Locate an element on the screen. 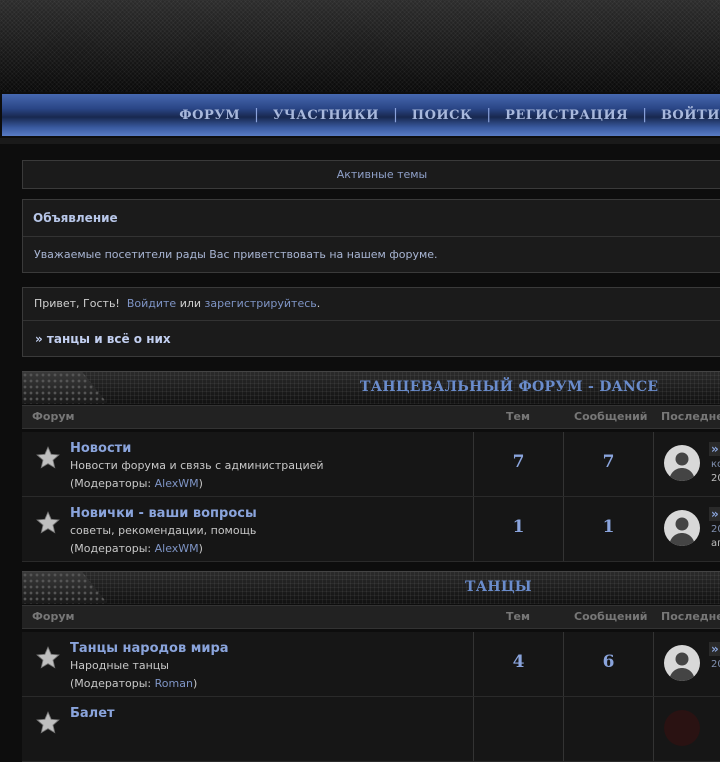 The height and width of the screenshot is (762, 720). posts-count-cell: 6 is located at coordinates (609, 664).